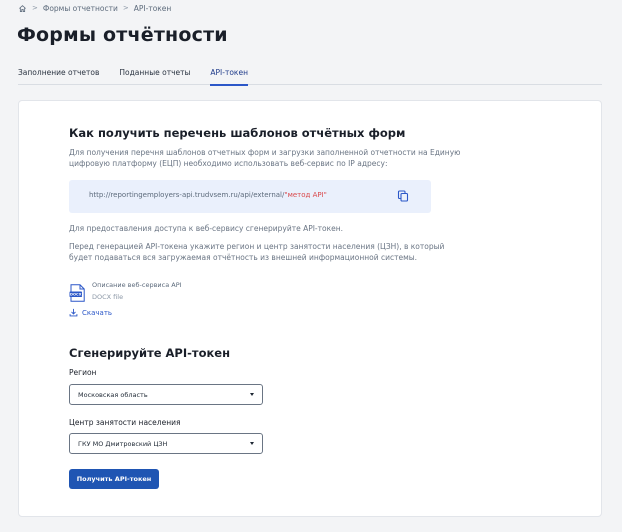 The height and width of the screenshot is (532, 622). Describe the element at coordinates (122, 35) in the screenshot. I see `page-title: Формы отчётности` at that location.